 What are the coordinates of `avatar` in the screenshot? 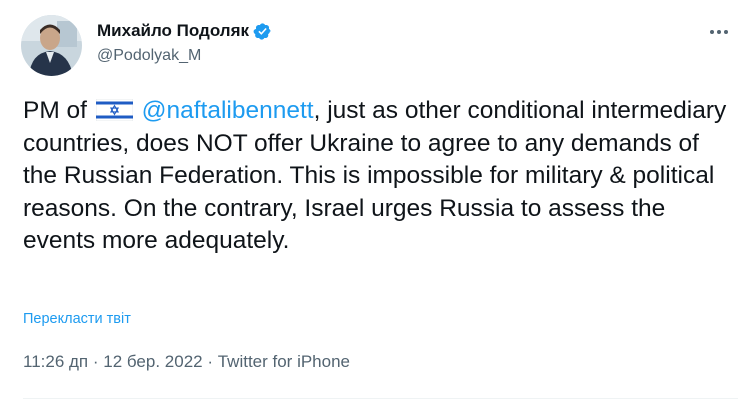 It's located at (51, 45).